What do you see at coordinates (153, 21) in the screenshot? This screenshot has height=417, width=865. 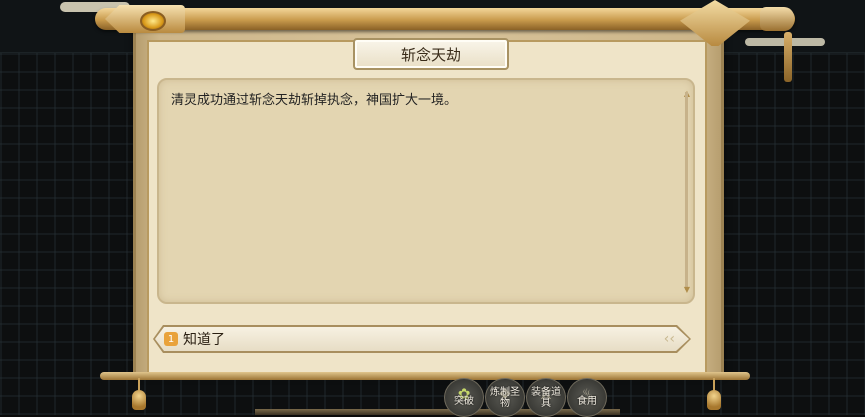 I see `jewel-icon` at bounding box center [153, 21].